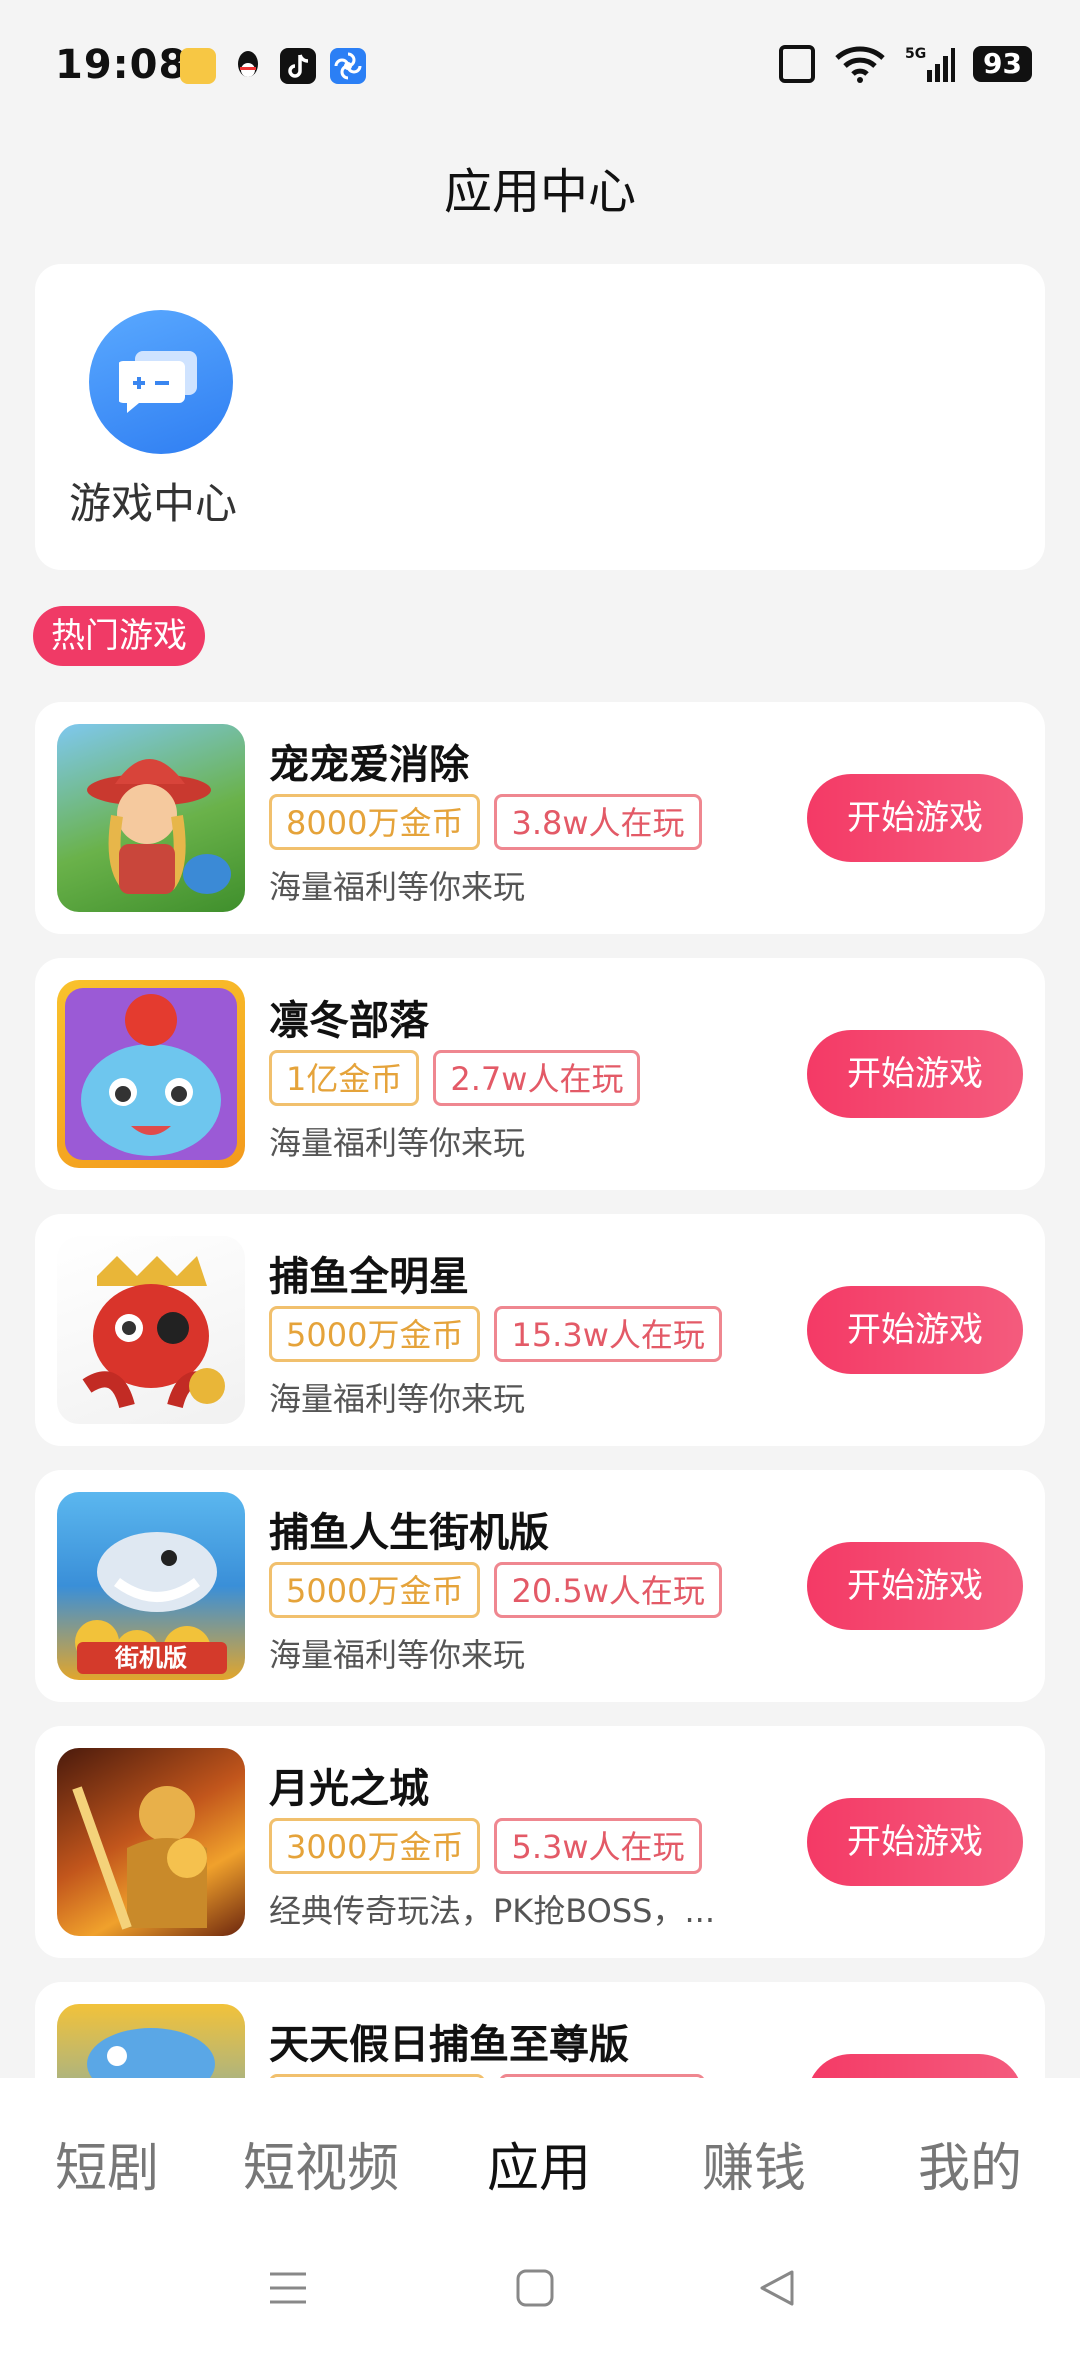 Image resolution: width=1080 pixels, height=2362 pixels. I want to click on game-tags: 1亿金币 2.7w人在玩, so click(455, 1078).